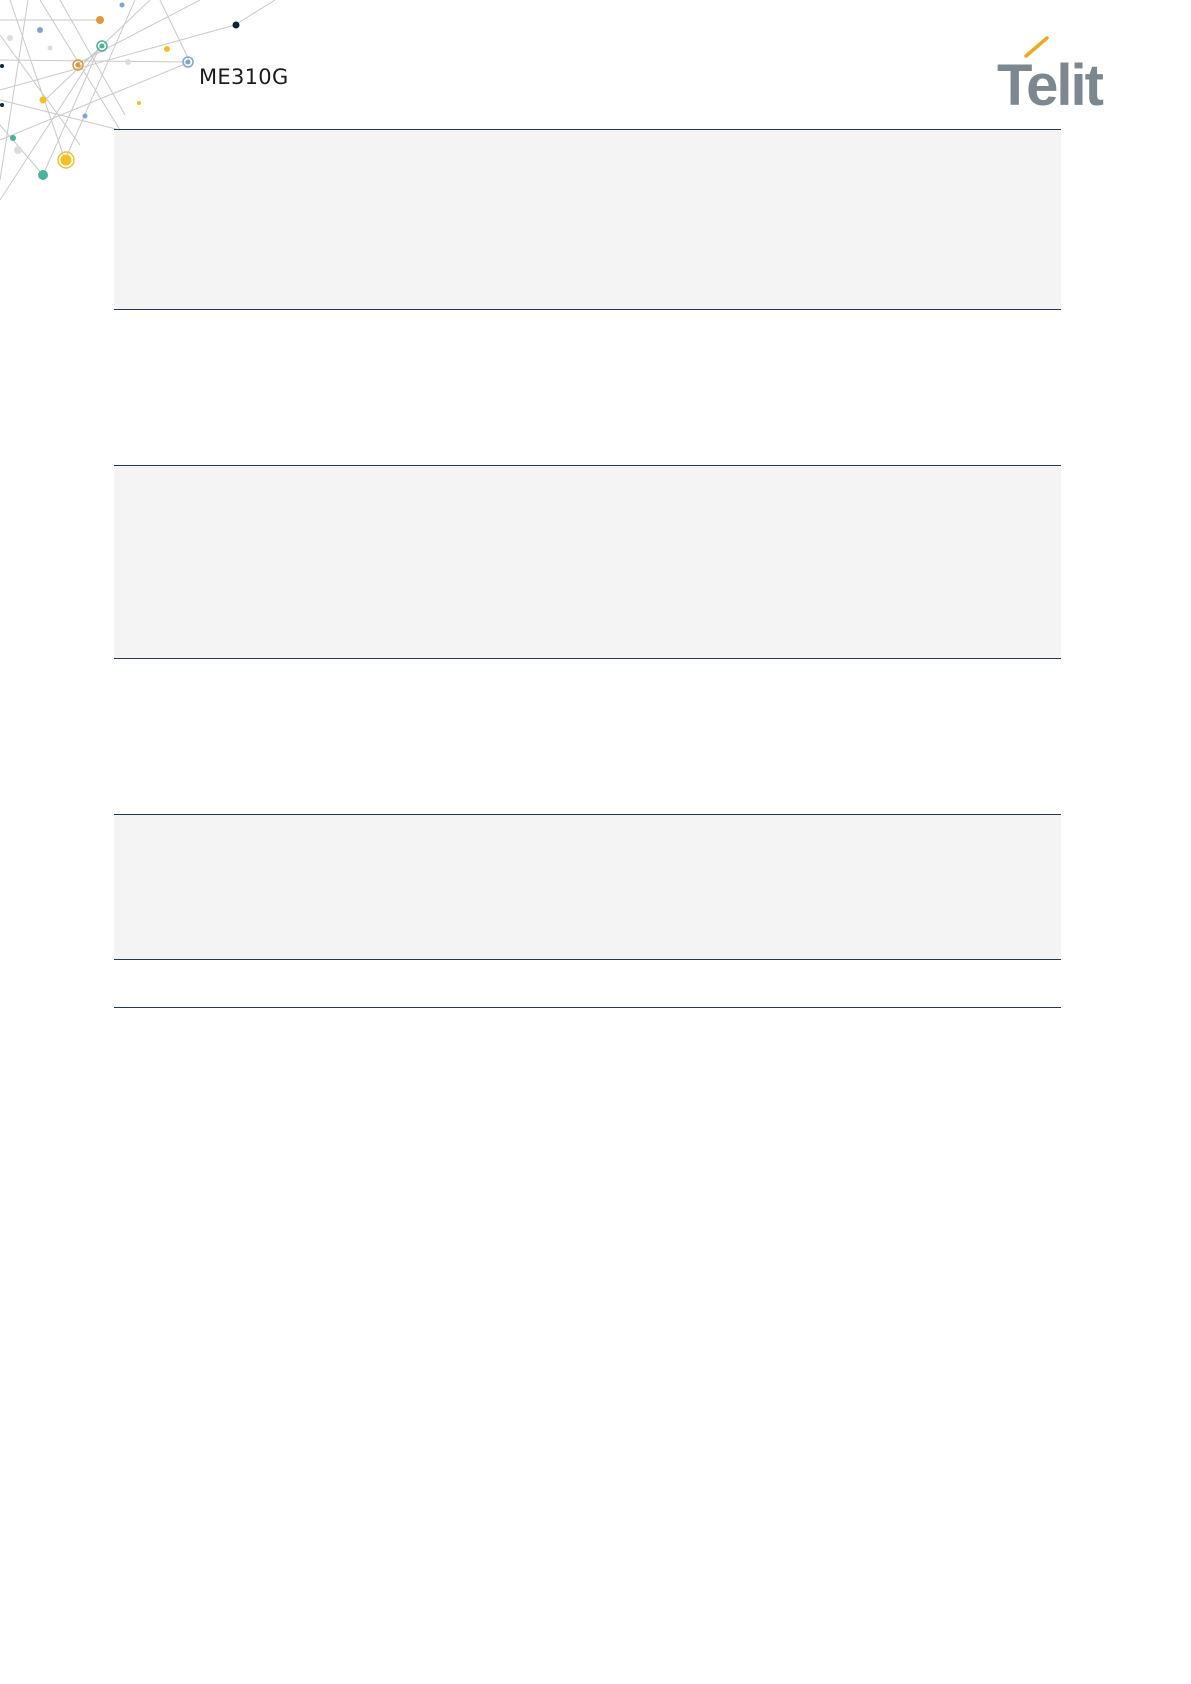 This screenshot has width=1191, height=1684. Describe the element at coordinates (1050, 83) in the screenshot. I see `logo-text: Telit` at that location.